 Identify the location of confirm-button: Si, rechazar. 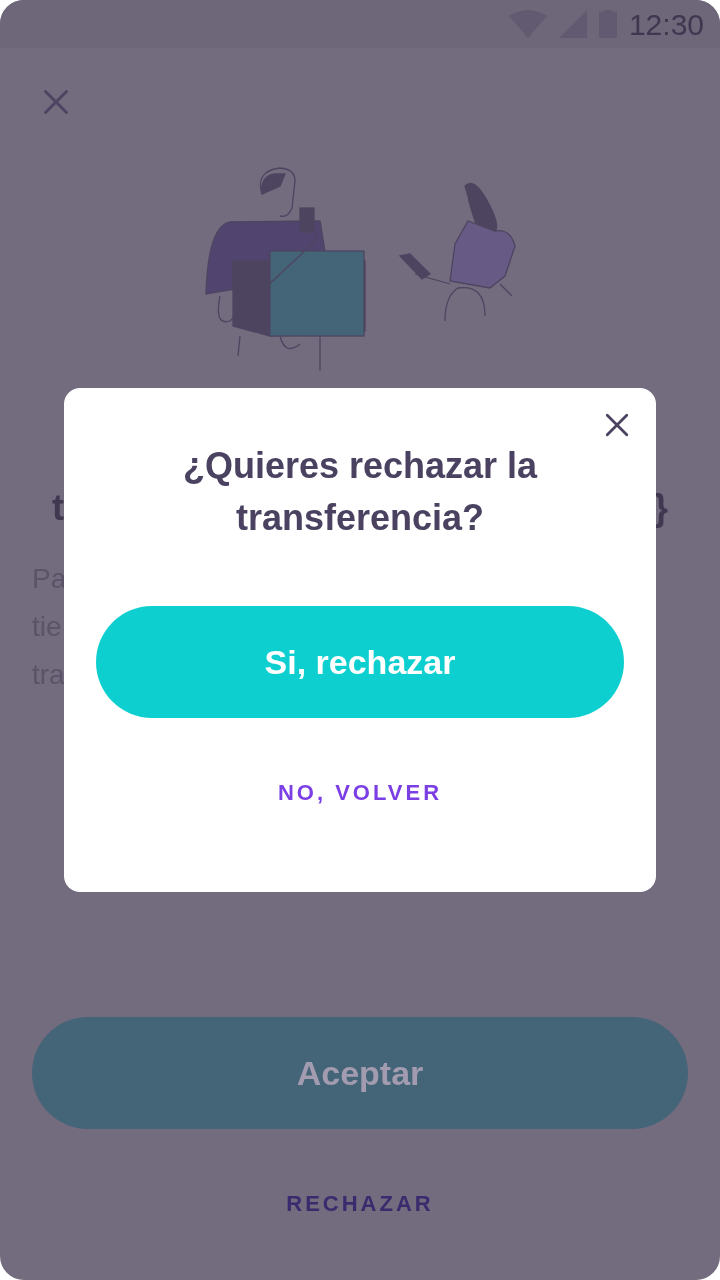
(360, 662).